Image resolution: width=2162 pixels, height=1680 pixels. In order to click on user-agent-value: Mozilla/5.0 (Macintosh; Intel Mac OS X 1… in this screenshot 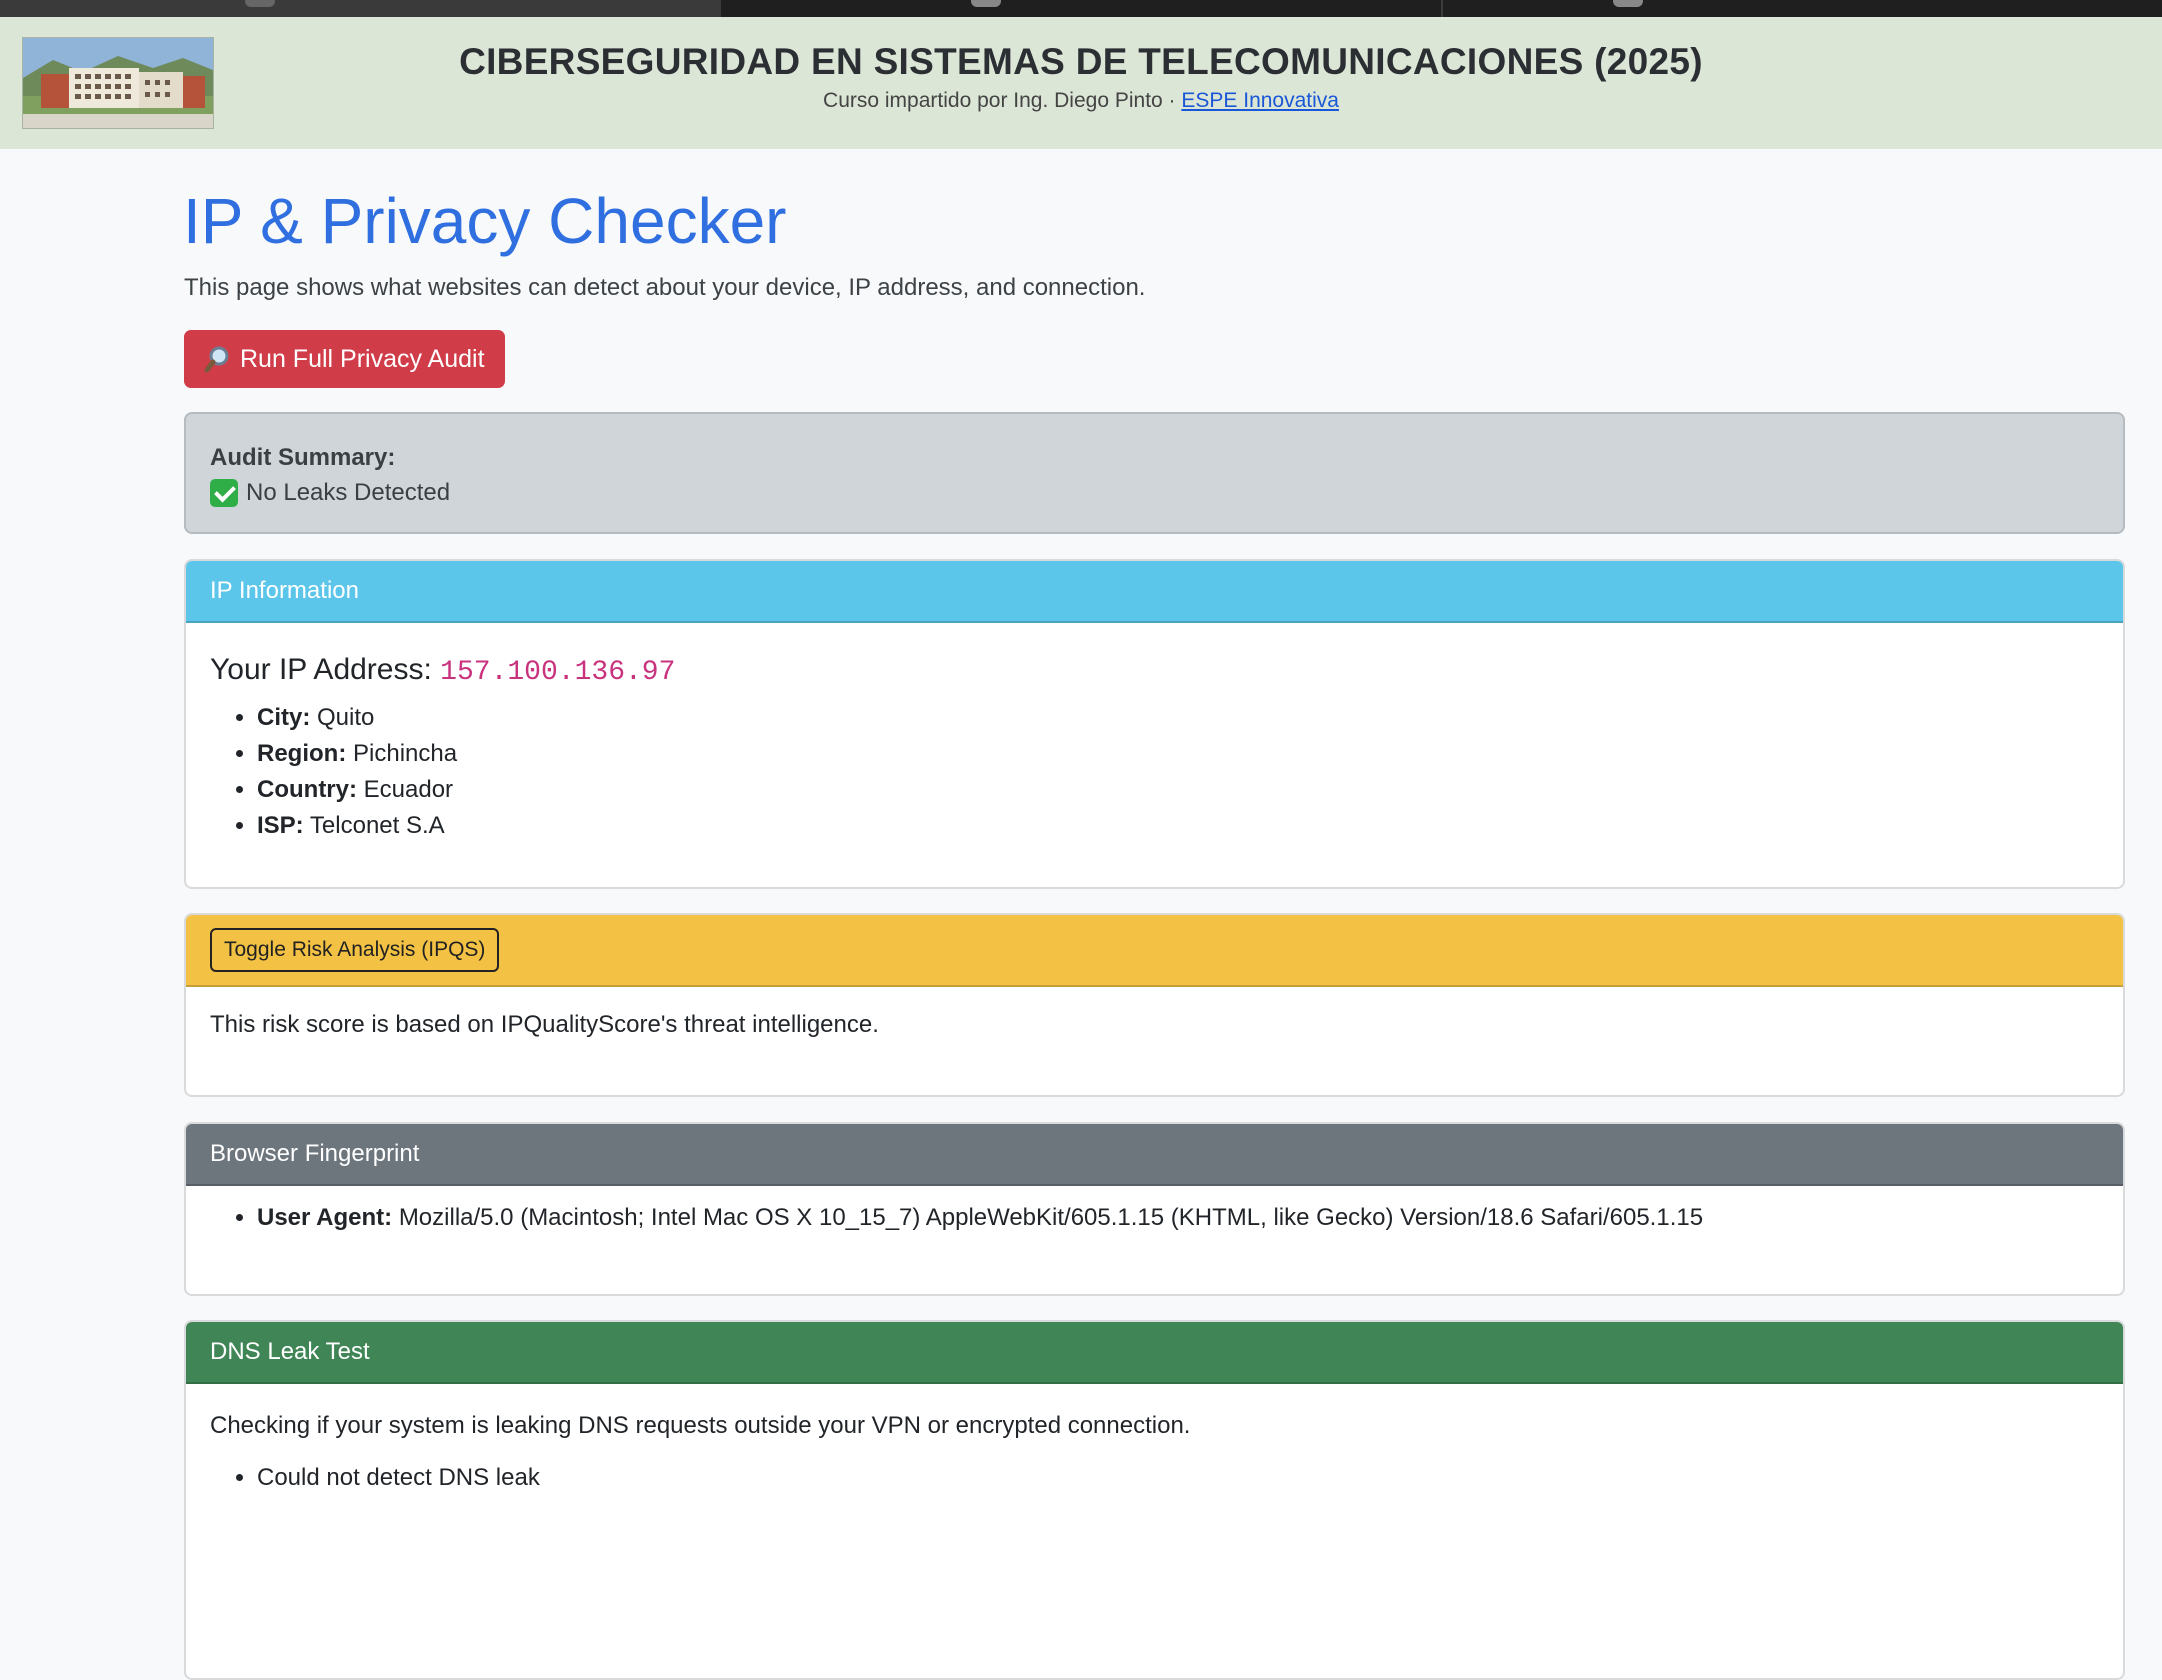, I will do `click(1051, 1217)`.